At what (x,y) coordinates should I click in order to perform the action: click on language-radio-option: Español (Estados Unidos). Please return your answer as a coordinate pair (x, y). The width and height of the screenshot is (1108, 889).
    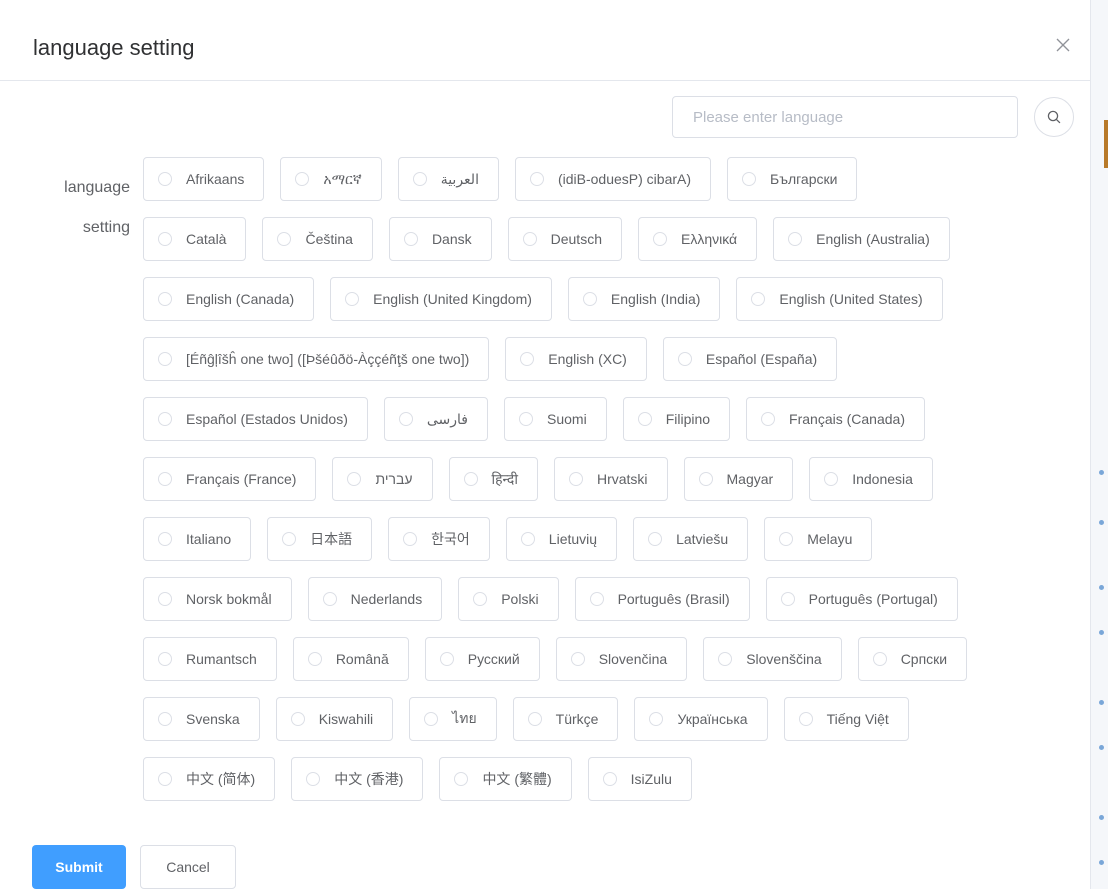
    Looking at the image, I should click on (255, 419).